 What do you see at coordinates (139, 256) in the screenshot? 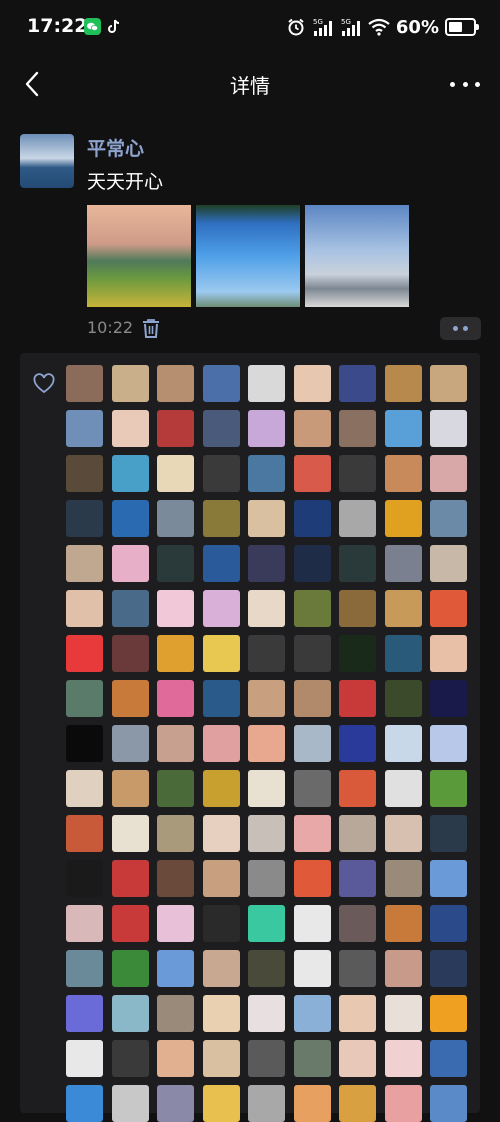
I see `flower-field-mountain-photo` at bounding box center [139, 256].